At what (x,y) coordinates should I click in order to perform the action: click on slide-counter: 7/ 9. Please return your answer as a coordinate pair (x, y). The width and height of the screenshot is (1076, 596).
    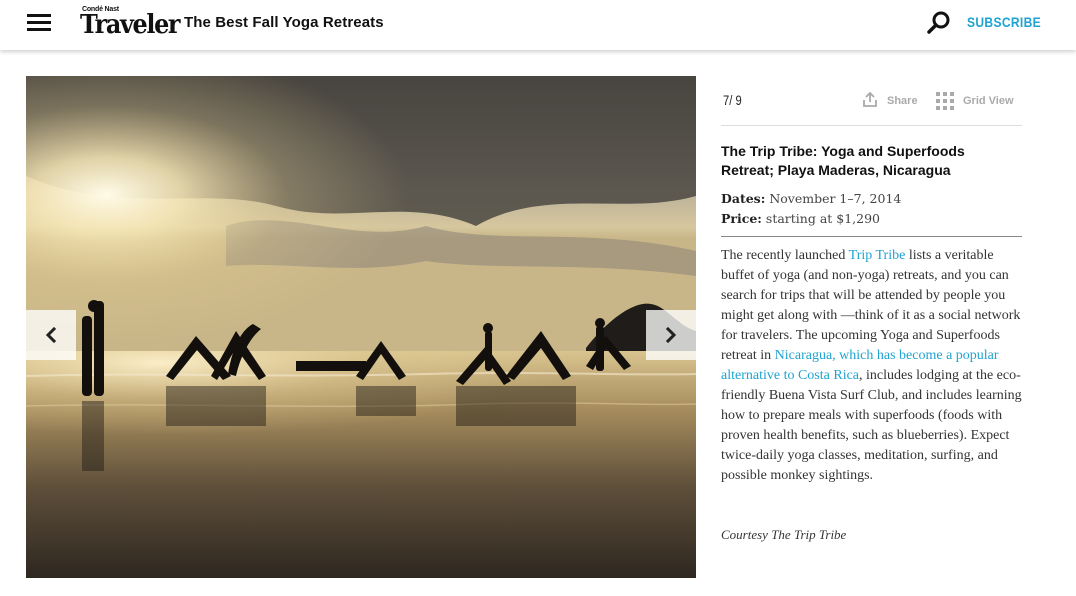
    Looking at the image, I should click on (732, 100).